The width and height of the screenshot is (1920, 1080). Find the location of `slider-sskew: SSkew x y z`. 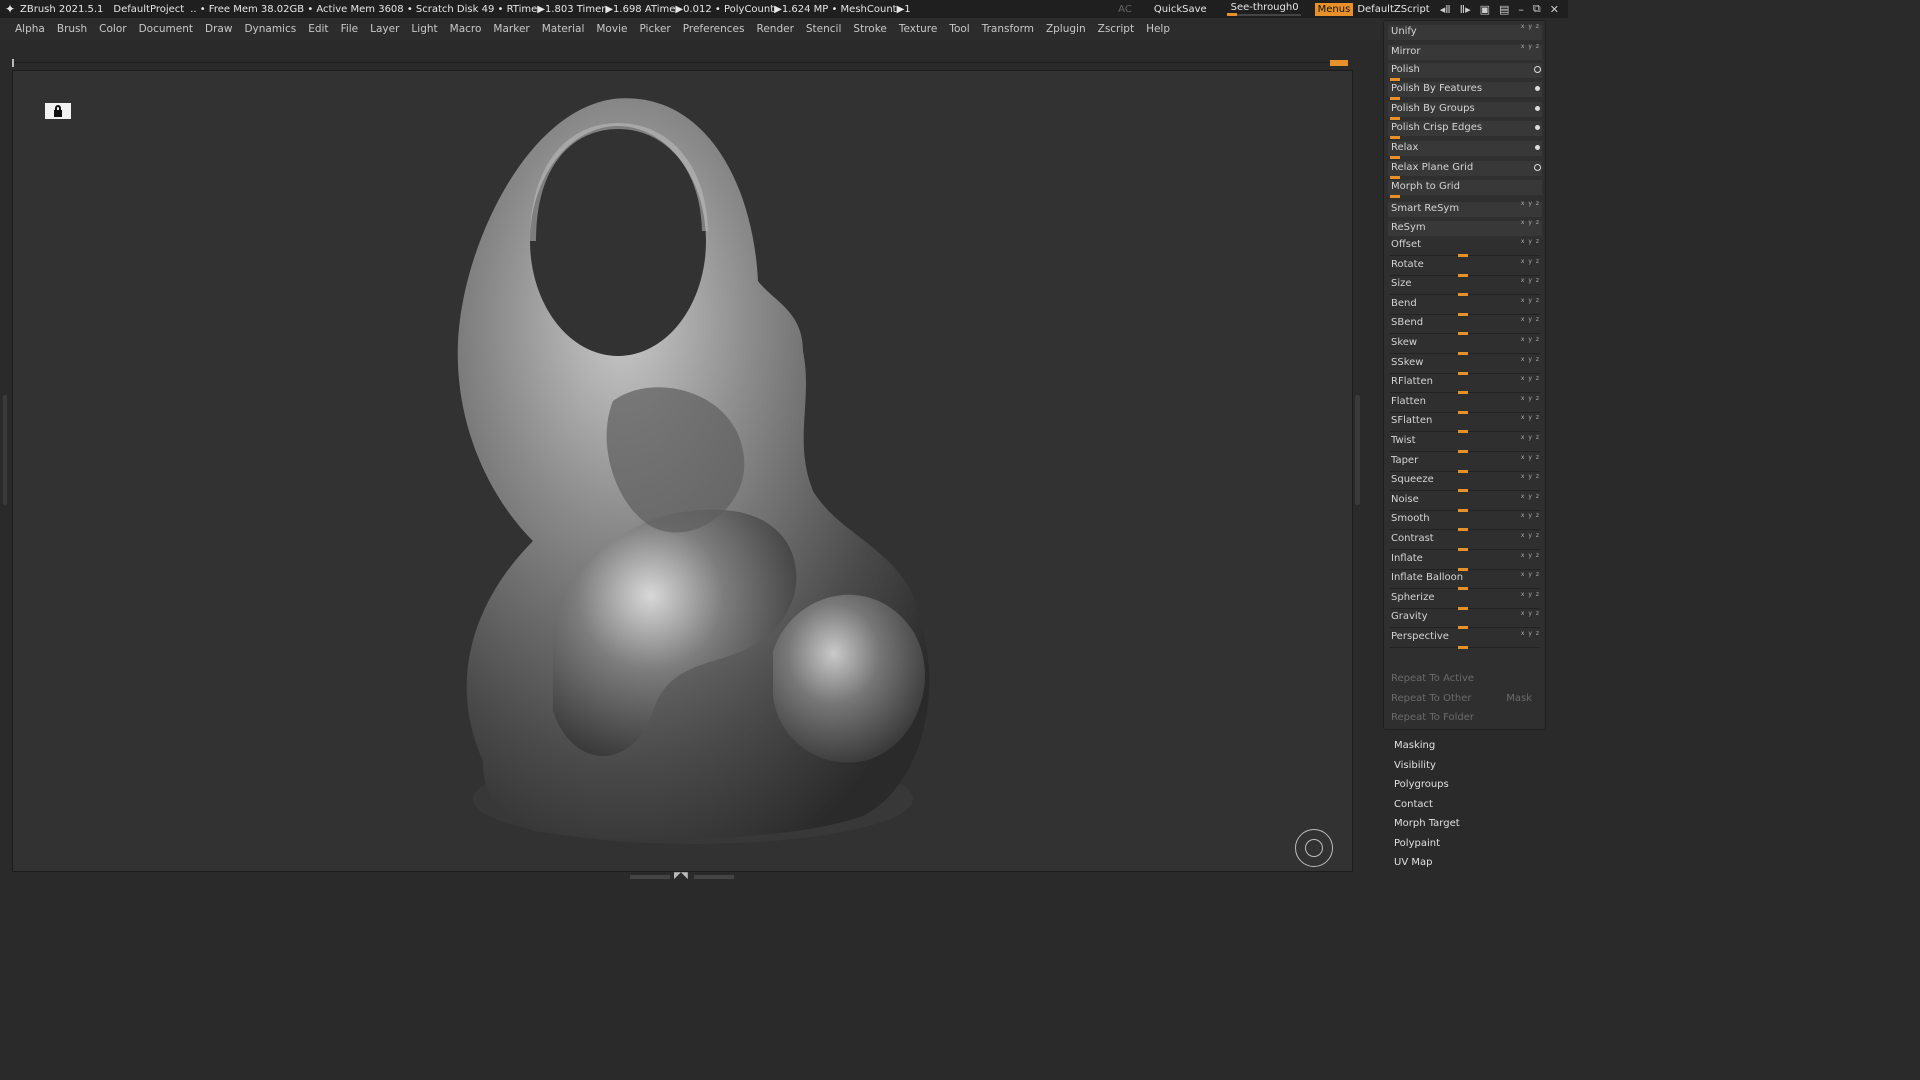

slider-sskew: SSkew x y z is located at coordinates (1465, 365).